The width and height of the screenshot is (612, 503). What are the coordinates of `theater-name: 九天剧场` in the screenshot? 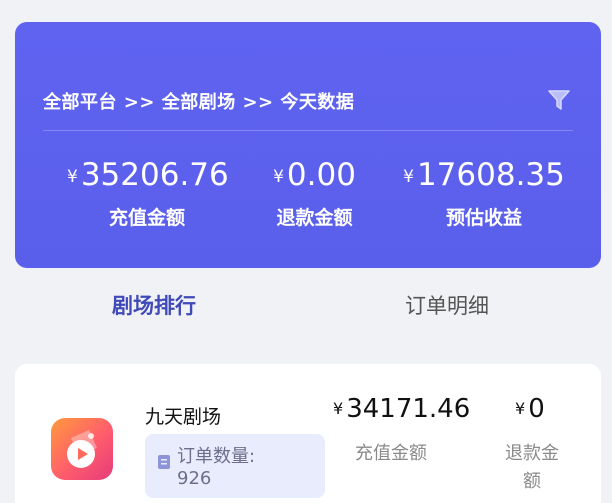 It's located at (183, 417).